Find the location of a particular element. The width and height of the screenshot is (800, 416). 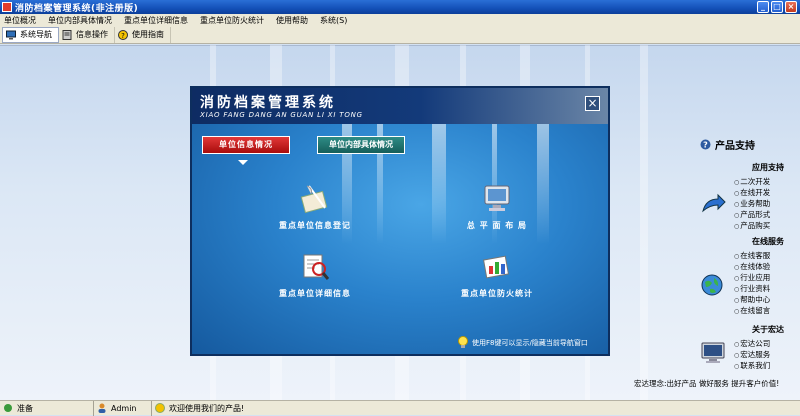

link-industry-data: 行业资料 is located at coordinates (752, 289).